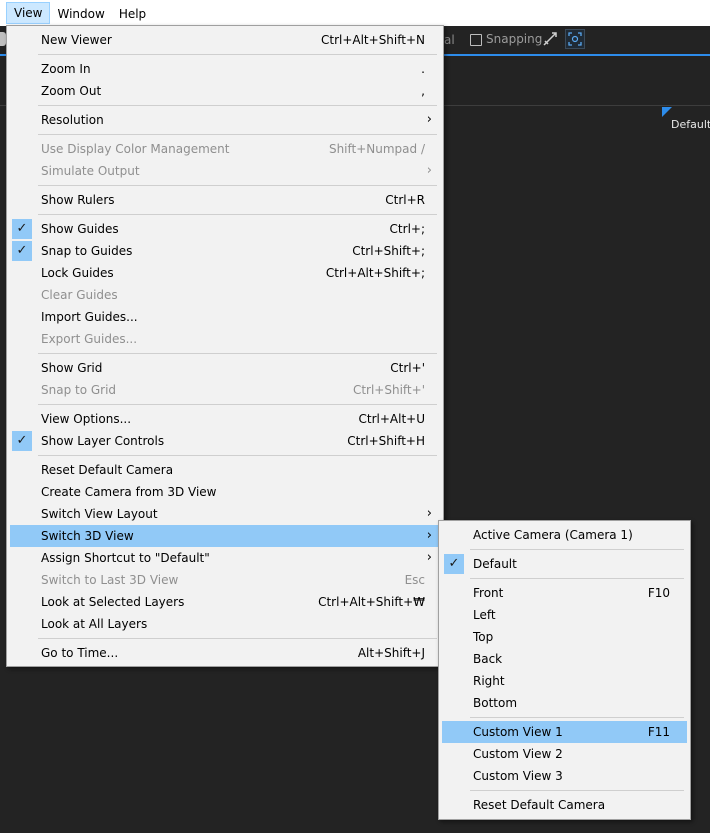  I want to click on menu-item-look-at-all-layers: Look at All Layers, so click(225, 624).